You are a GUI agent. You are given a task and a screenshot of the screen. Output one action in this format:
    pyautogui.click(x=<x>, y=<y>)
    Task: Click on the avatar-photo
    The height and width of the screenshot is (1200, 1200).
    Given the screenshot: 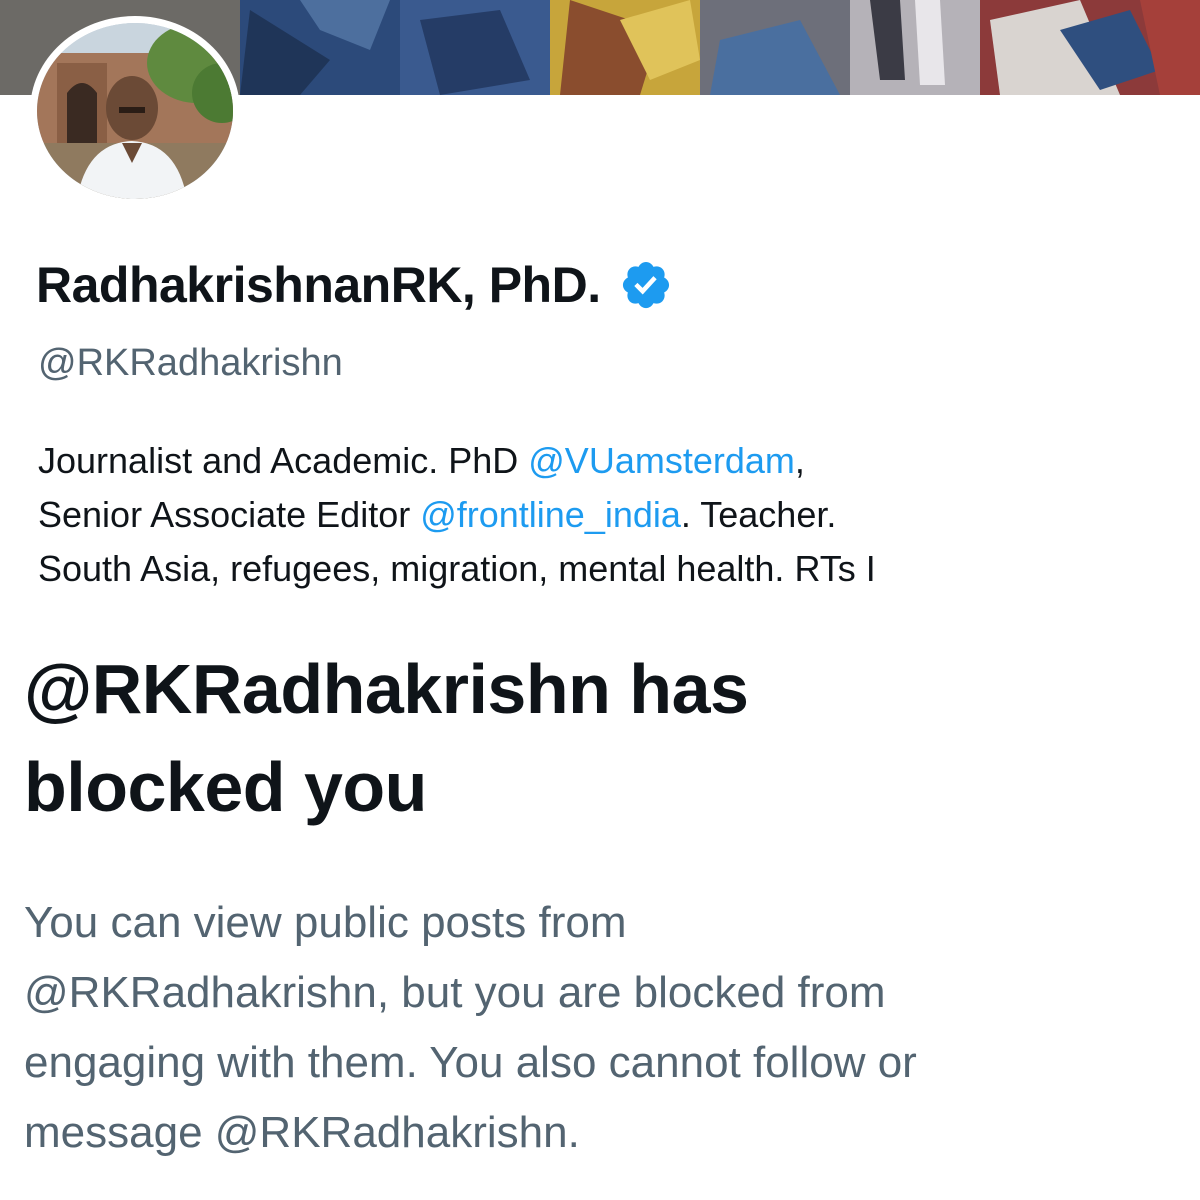 What is the action you would take?
    pyautogui.click(x=135, y=111)
    